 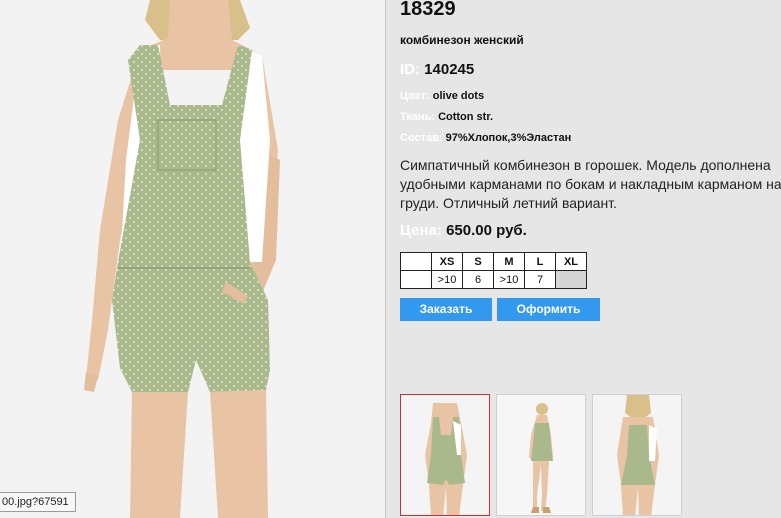 I want to click on stock-xs: >10, so click(x=447, y=279).